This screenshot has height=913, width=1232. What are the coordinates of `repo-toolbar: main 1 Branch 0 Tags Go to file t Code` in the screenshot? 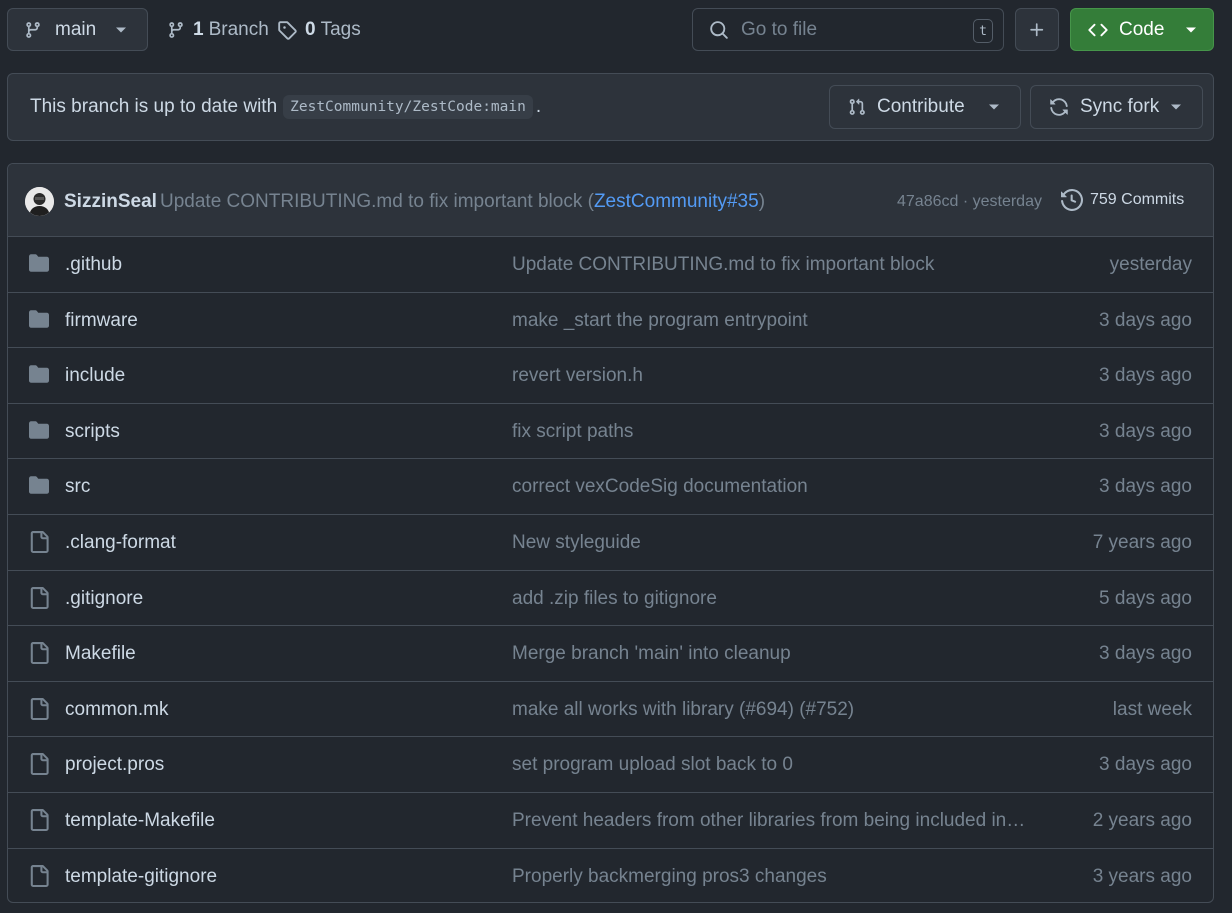 It's located at (610, 29).